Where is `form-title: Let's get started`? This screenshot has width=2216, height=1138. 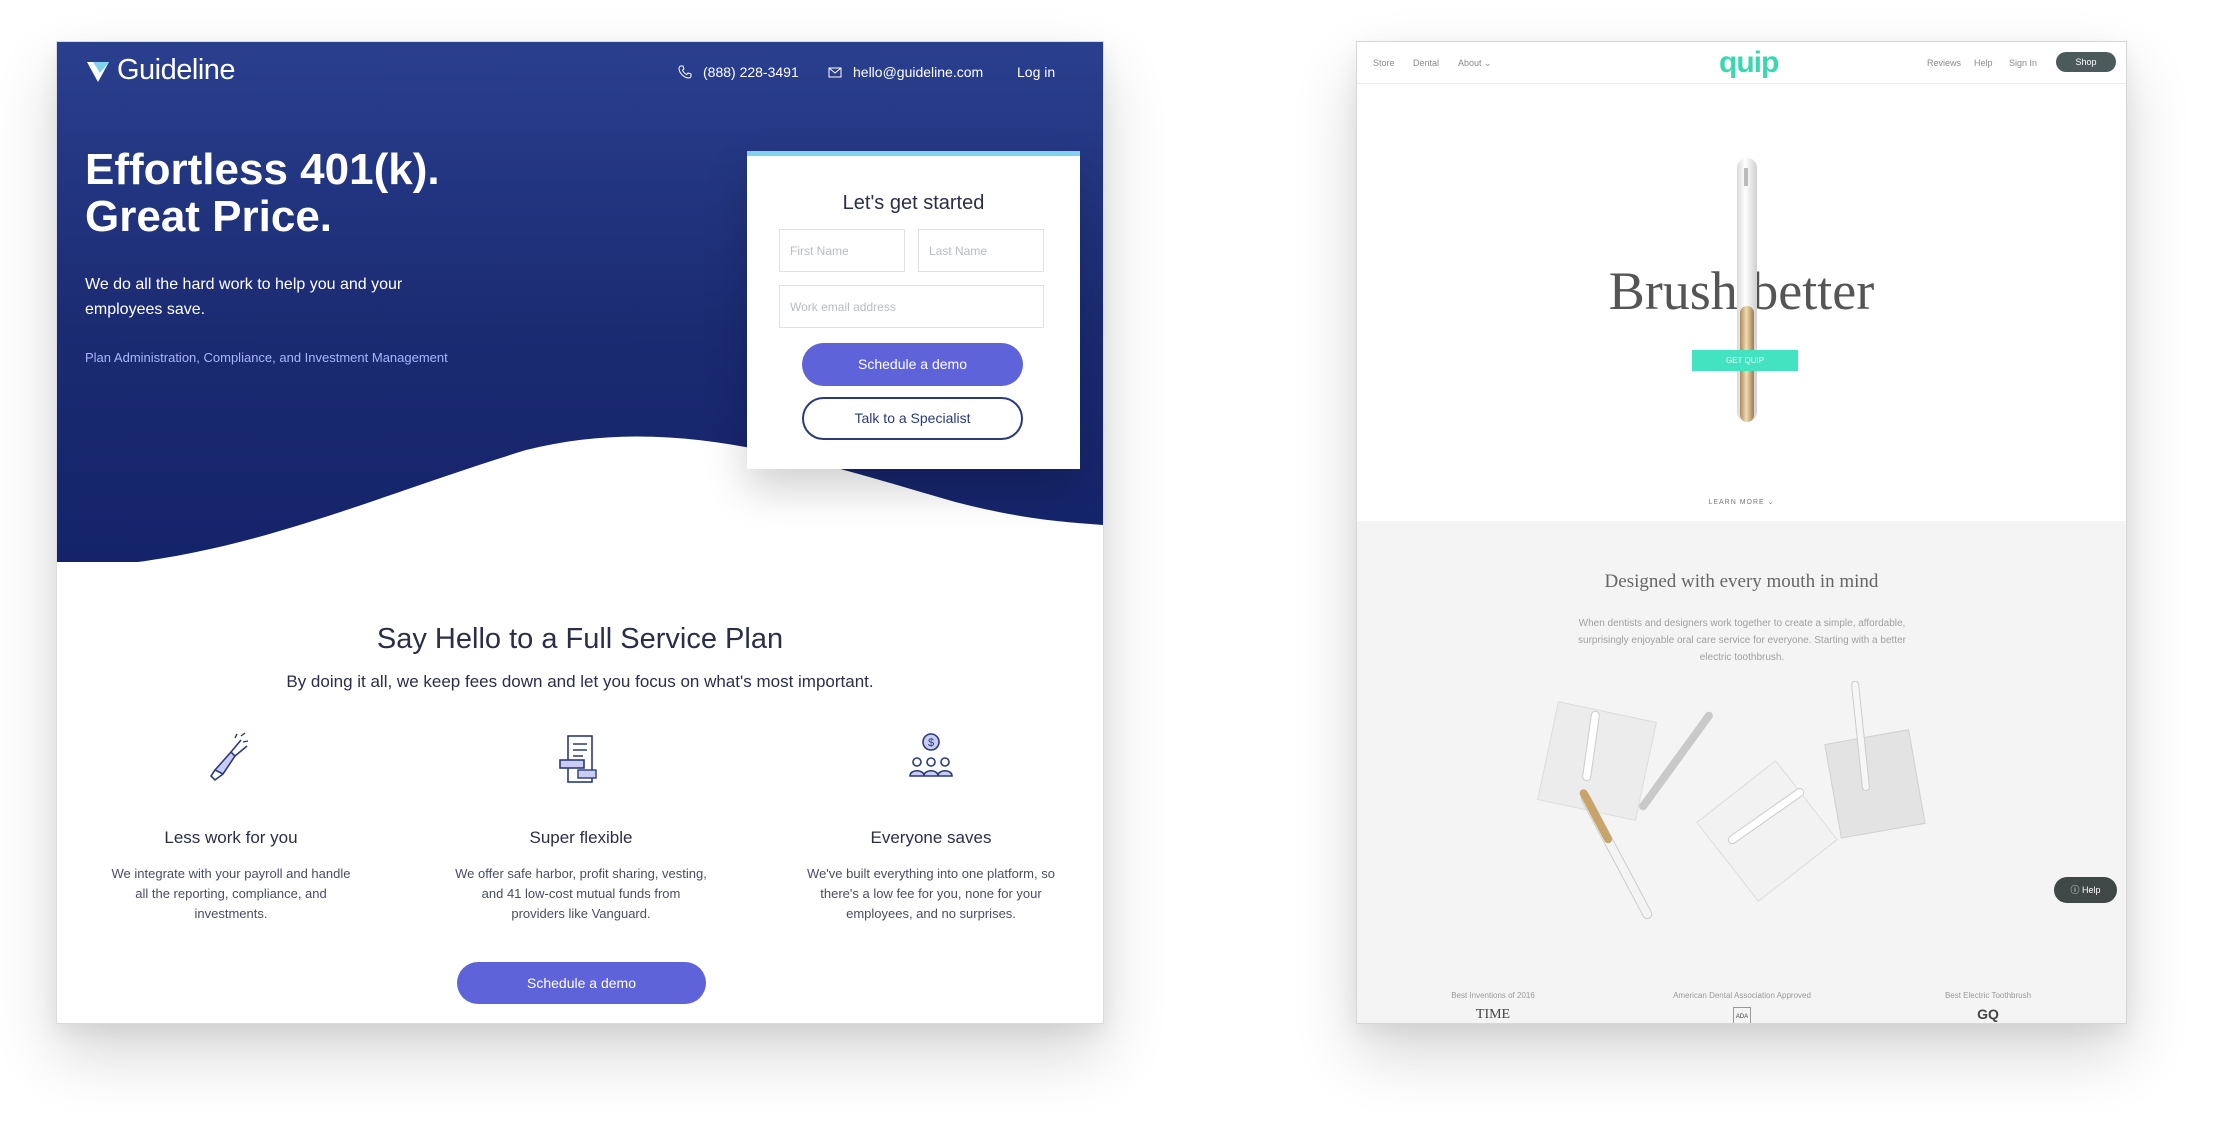 form-title: Let's get started is located at coordinates (913, 203).